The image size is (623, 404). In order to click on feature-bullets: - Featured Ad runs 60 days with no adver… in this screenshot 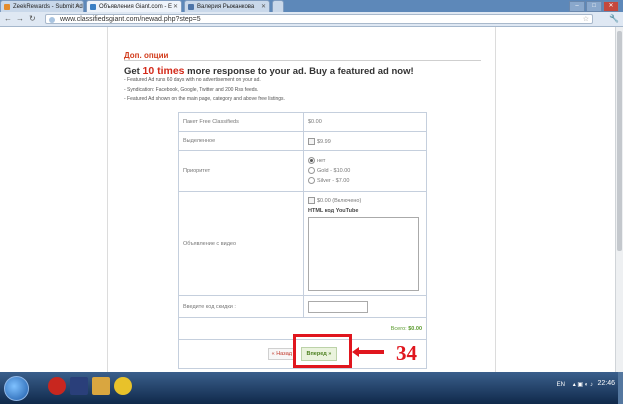, I will do `click(204, 90)`.